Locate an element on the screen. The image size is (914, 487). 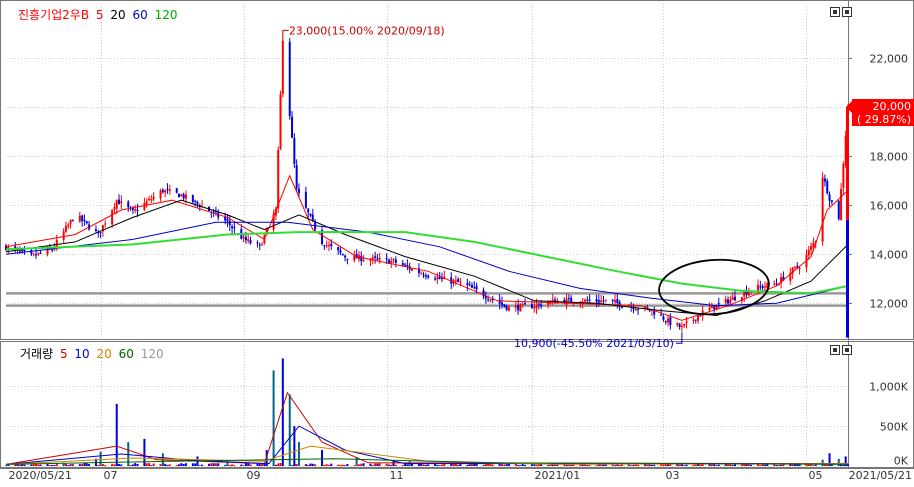
volume-title: 거래량 is located at coordinates (37, 354).